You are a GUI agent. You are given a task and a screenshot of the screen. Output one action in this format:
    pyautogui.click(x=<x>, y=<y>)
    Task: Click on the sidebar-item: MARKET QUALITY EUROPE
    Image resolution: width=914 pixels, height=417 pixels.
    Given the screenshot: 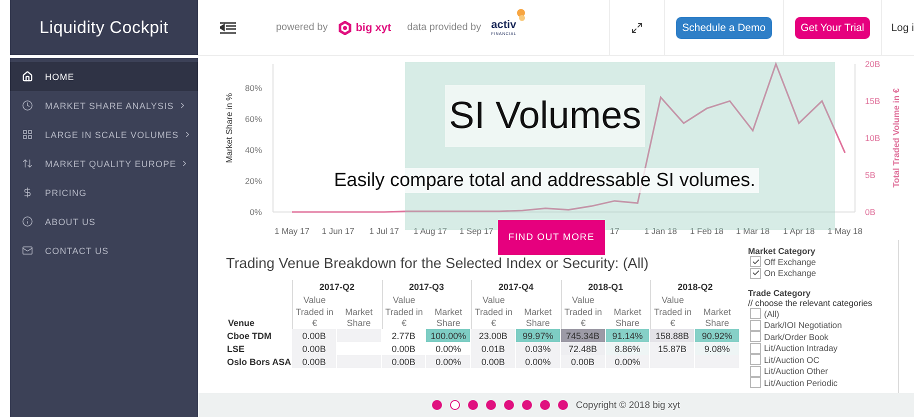 What is the action you would take?
    pyautogui.click(x=104, y=163)
    